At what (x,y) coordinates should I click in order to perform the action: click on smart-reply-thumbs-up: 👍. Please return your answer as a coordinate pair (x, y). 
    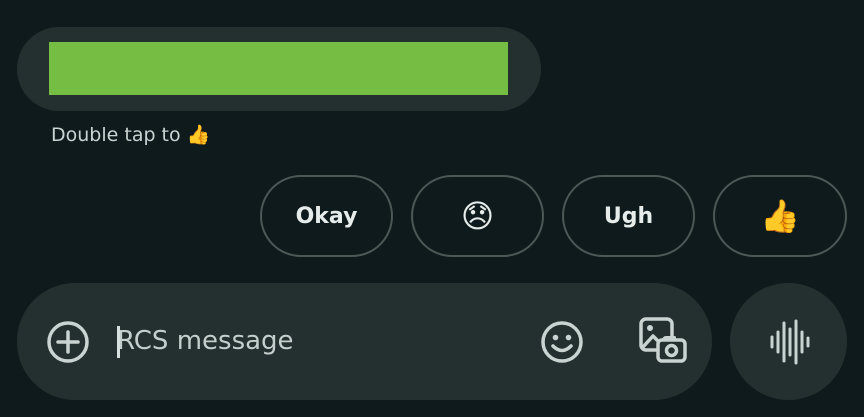
    Looking at the image, I should click on (780, 216).